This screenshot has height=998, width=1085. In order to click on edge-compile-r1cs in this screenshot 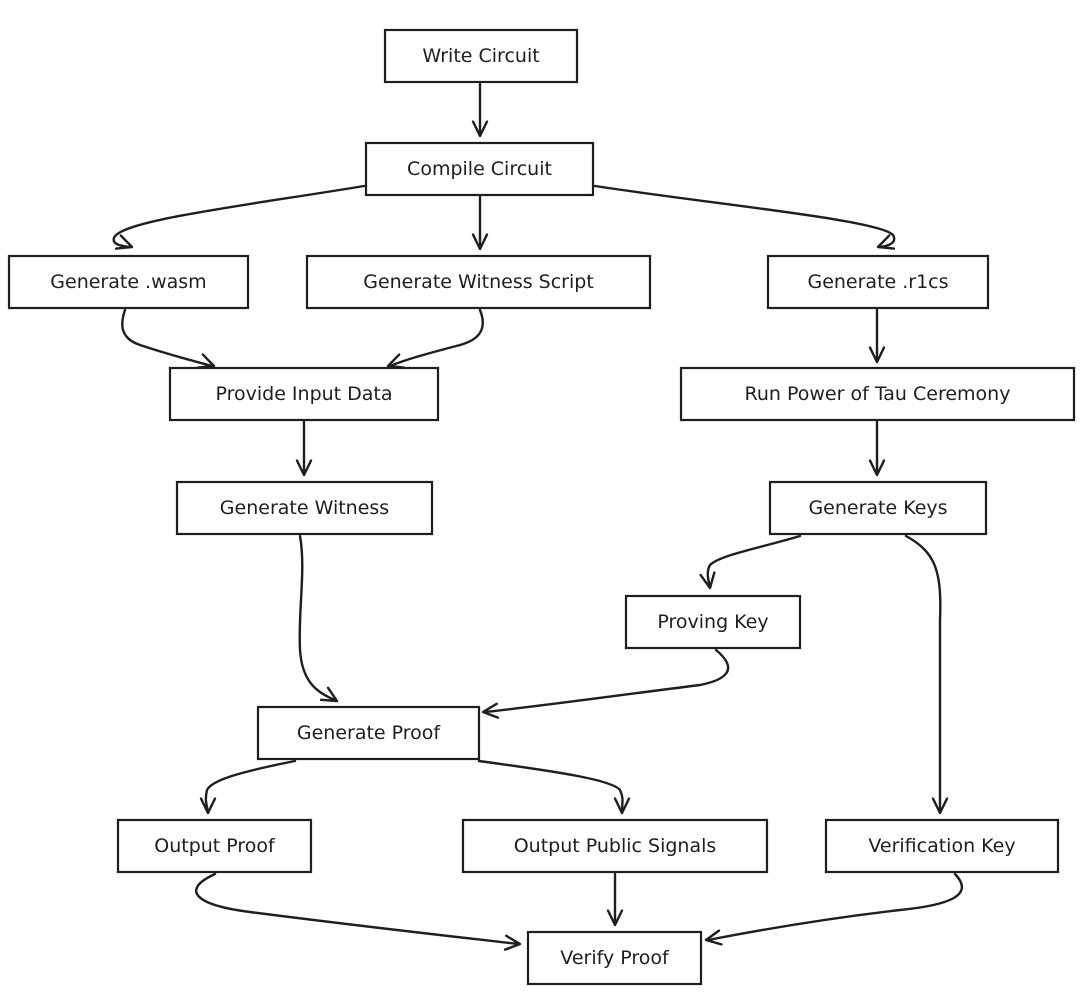, I will do `click(744, 217)`.